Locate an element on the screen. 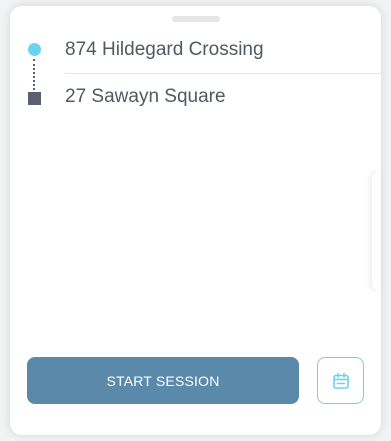  destination-marker-icon is located at coordinates (34, 98).